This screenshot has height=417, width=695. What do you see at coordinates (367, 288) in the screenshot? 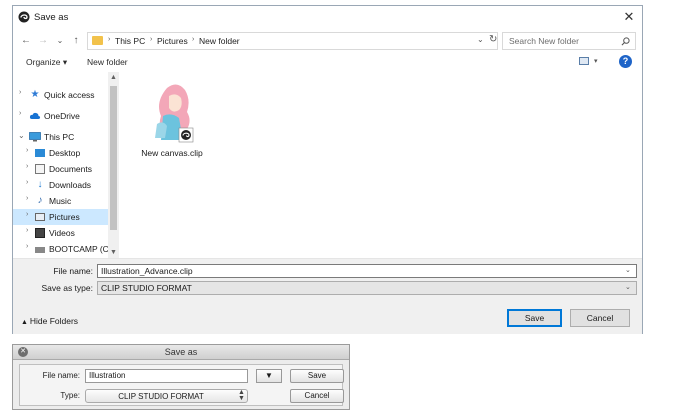
I see `save-as-type-select: CLIP STUDIO FORMAT ⌄` at bounding box center [367, 288].